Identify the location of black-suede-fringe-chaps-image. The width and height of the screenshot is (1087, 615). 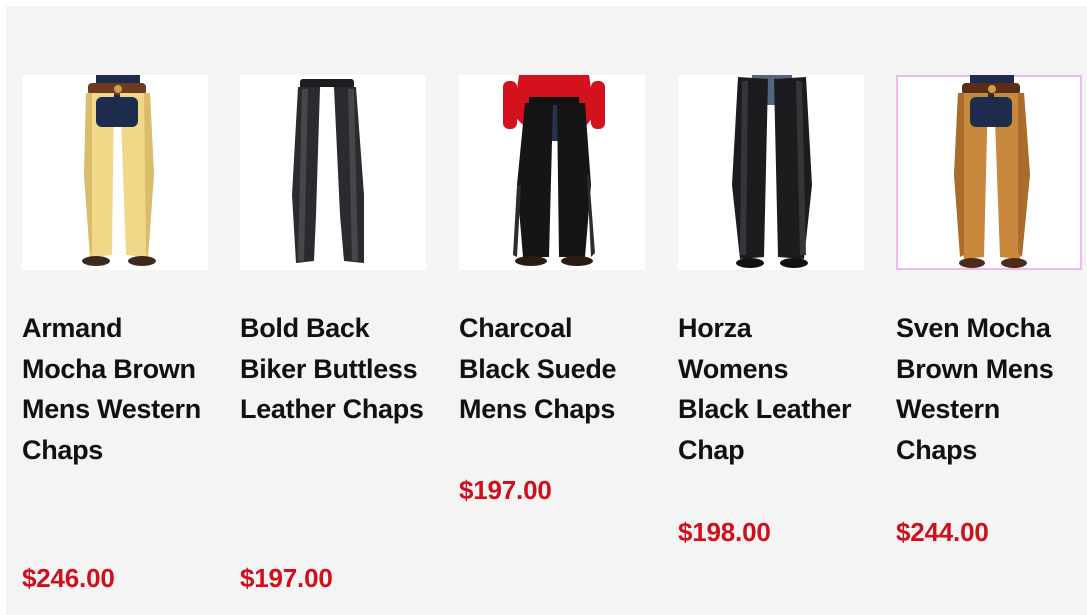
(554, 170).